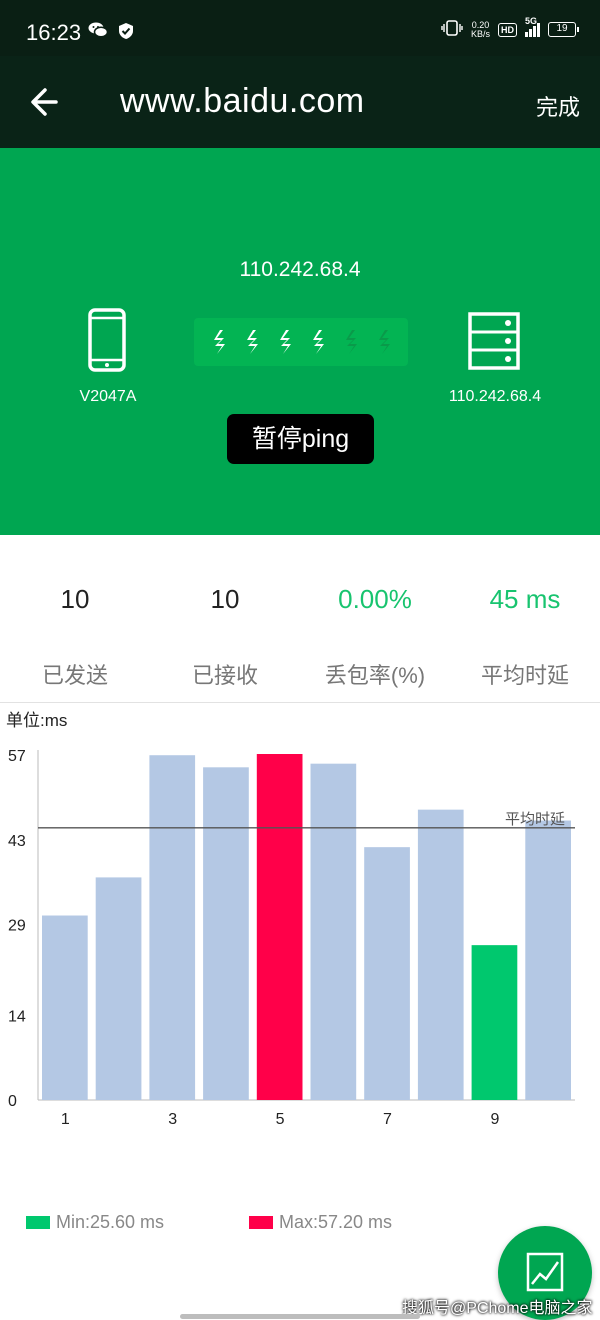 The height and width of the screenshot is (1320, 600). What do you see at coordinates (17, 926) in the screenshot?
I see `y-tick-label: 29` at bounding box center [17, 926].